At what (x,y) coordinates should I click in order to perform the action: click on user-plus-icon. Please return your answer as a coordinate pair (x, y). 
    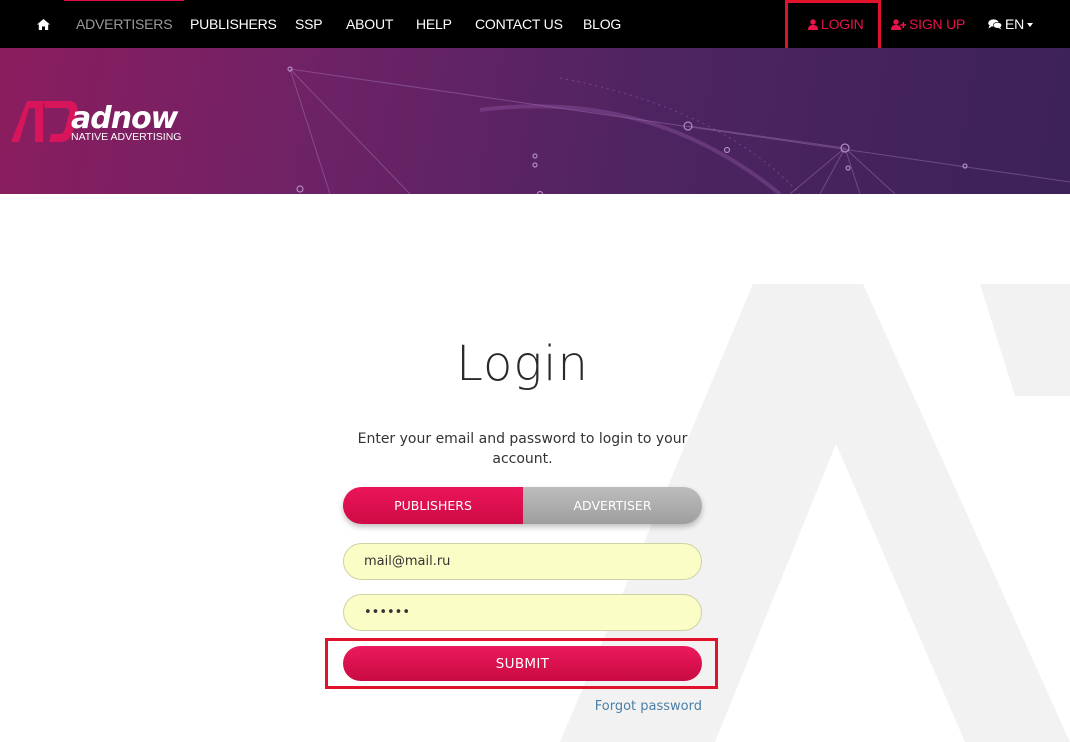
    Looking at the image, I should click on (898, 24).